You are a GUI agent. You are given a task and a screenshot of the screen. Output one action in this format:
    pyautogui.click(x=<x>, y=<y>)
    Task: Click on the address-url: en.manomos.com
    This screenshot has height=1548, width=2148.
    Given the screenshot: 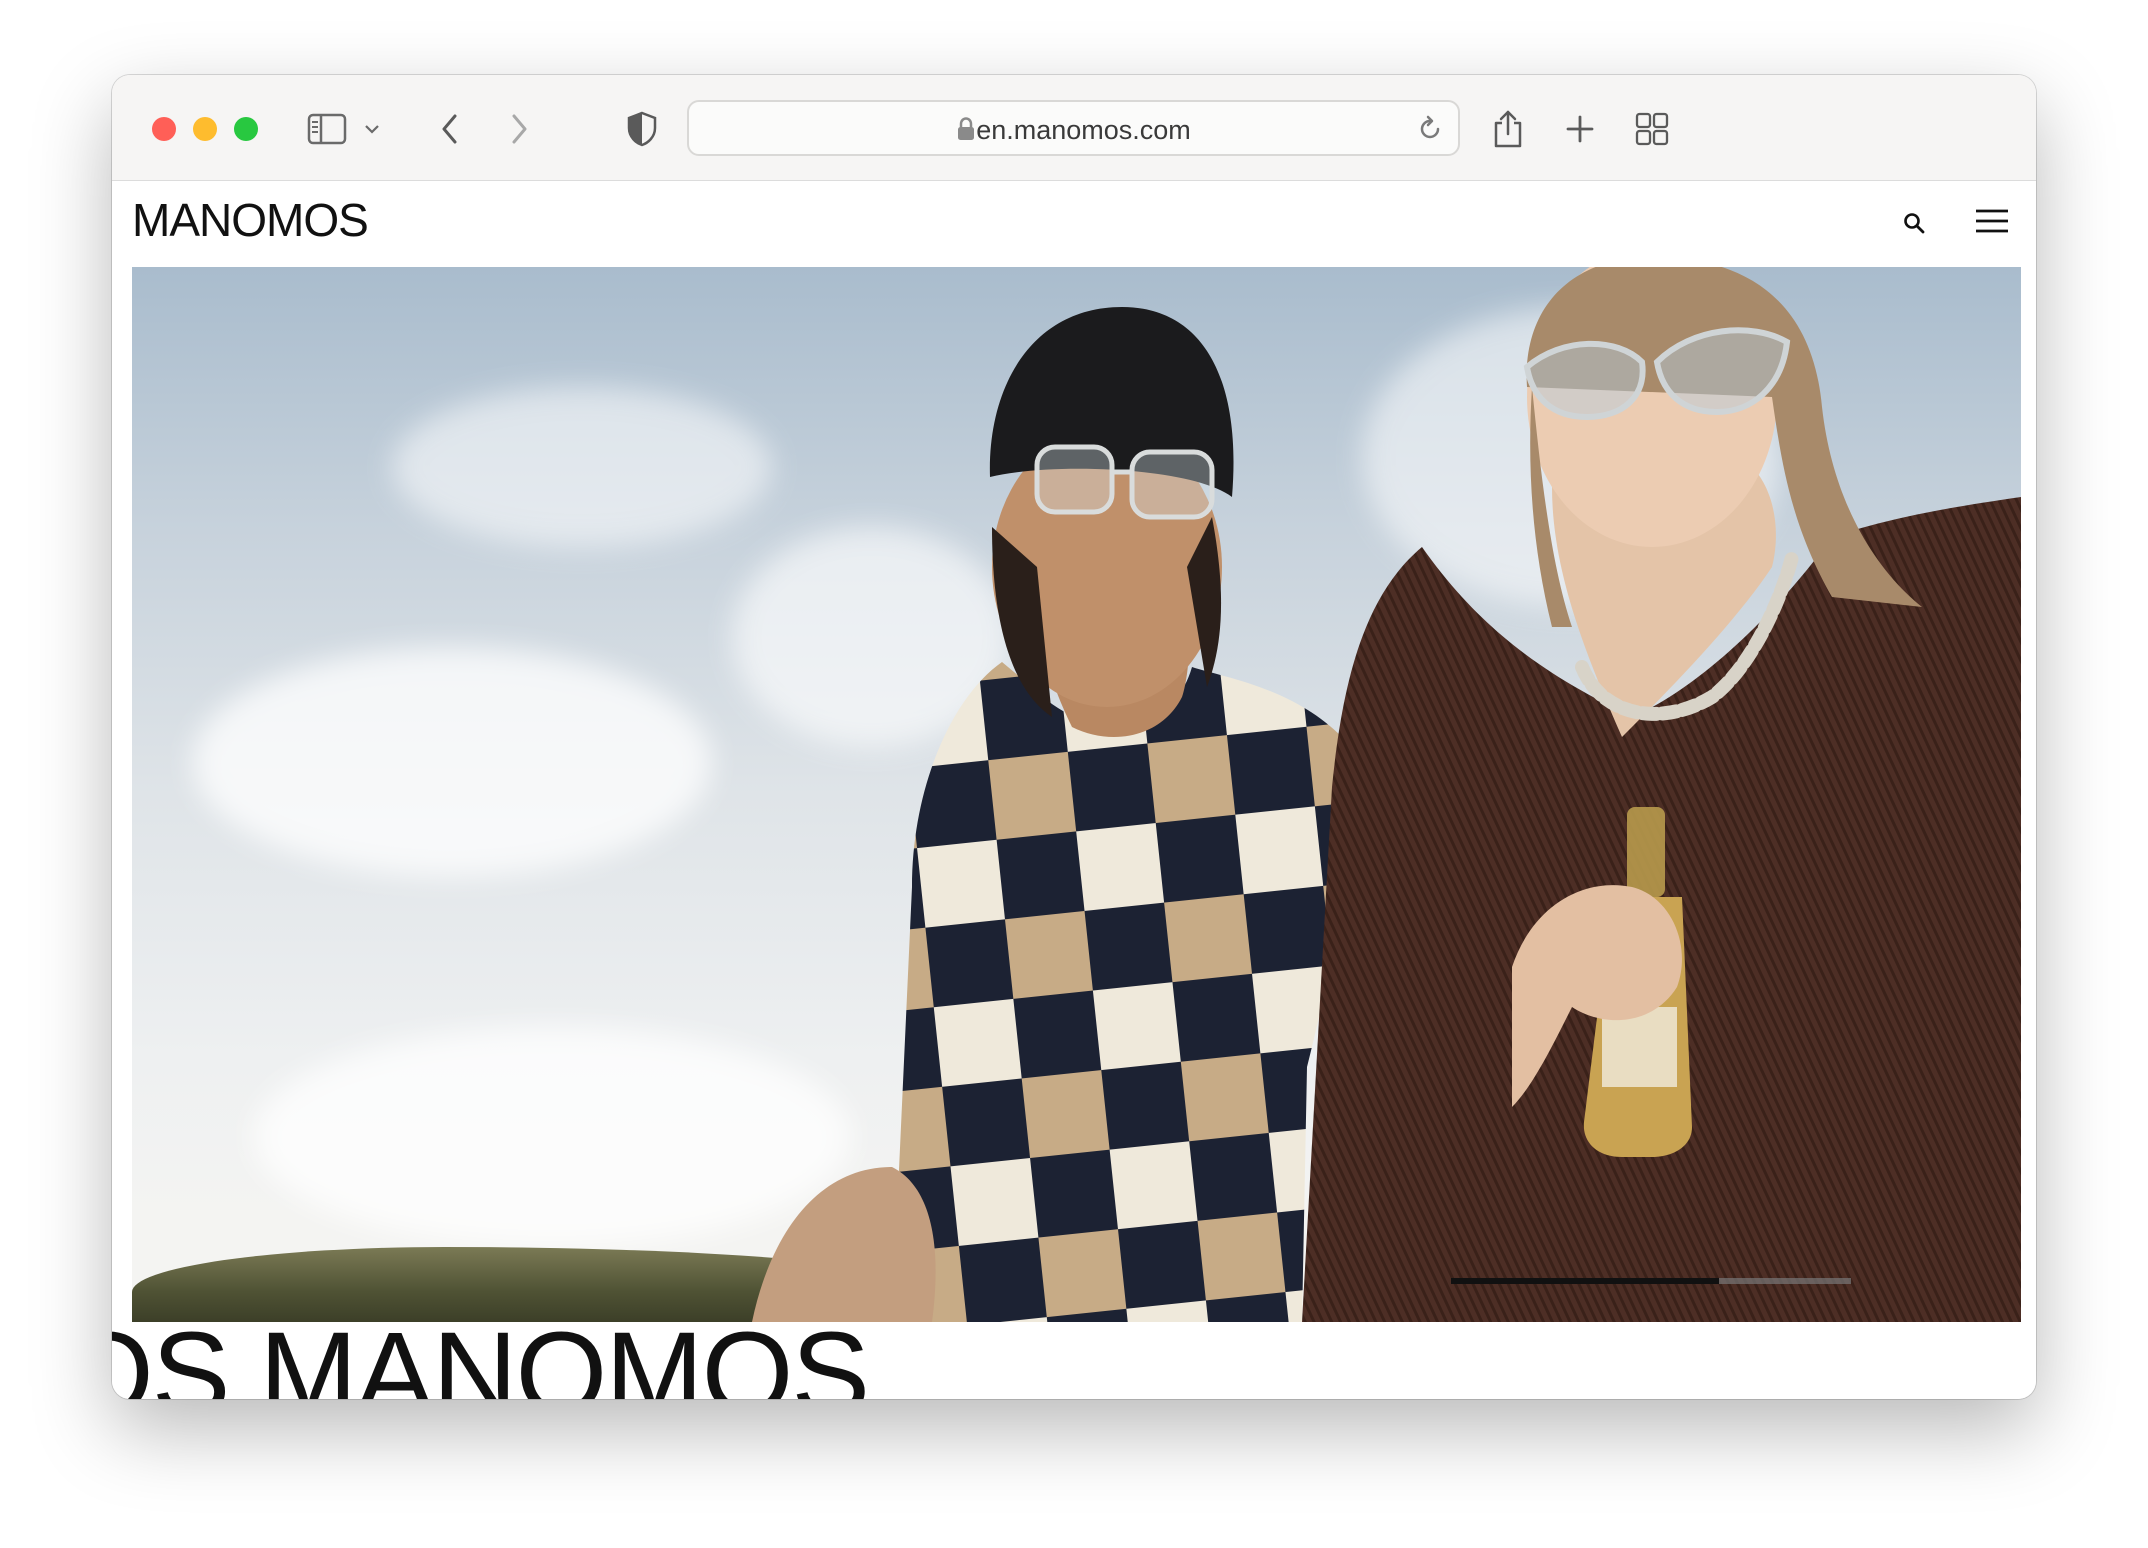 What is the action you would take?
    pyautogui.click(x=1083, y=130)
    